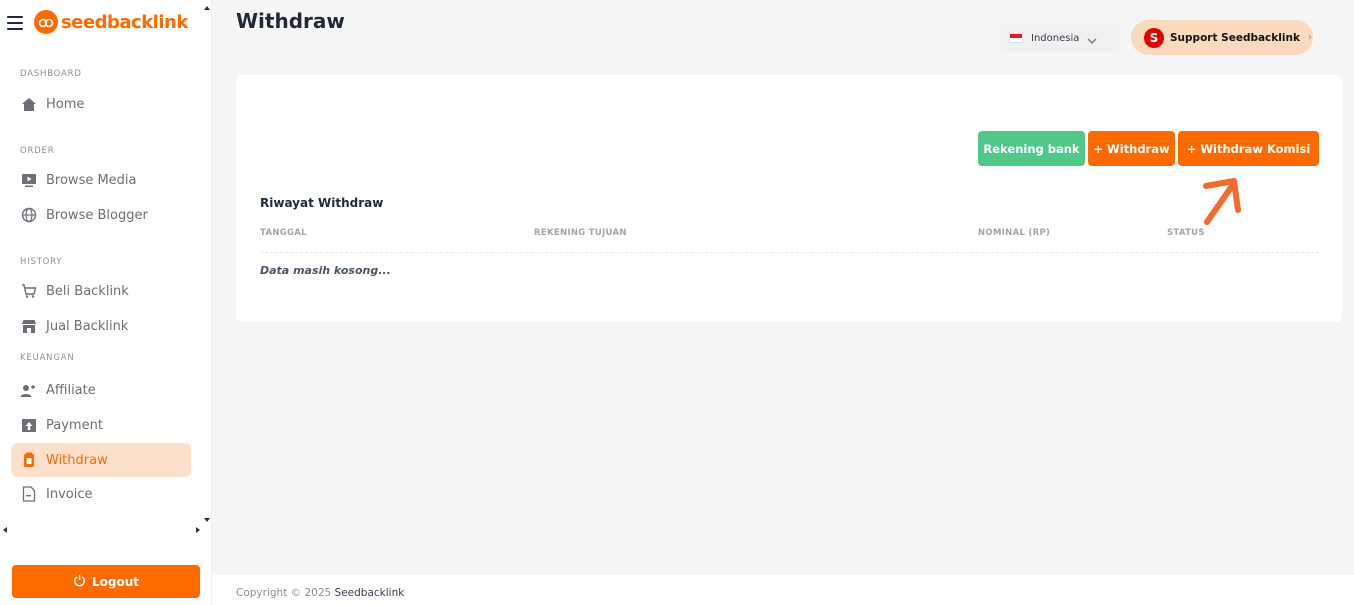 The height and width of the screenshot is (605, 1354). Describe the element at coordinates (37, 151) in the screenshot. I see `section-order: ORDER` at that location.